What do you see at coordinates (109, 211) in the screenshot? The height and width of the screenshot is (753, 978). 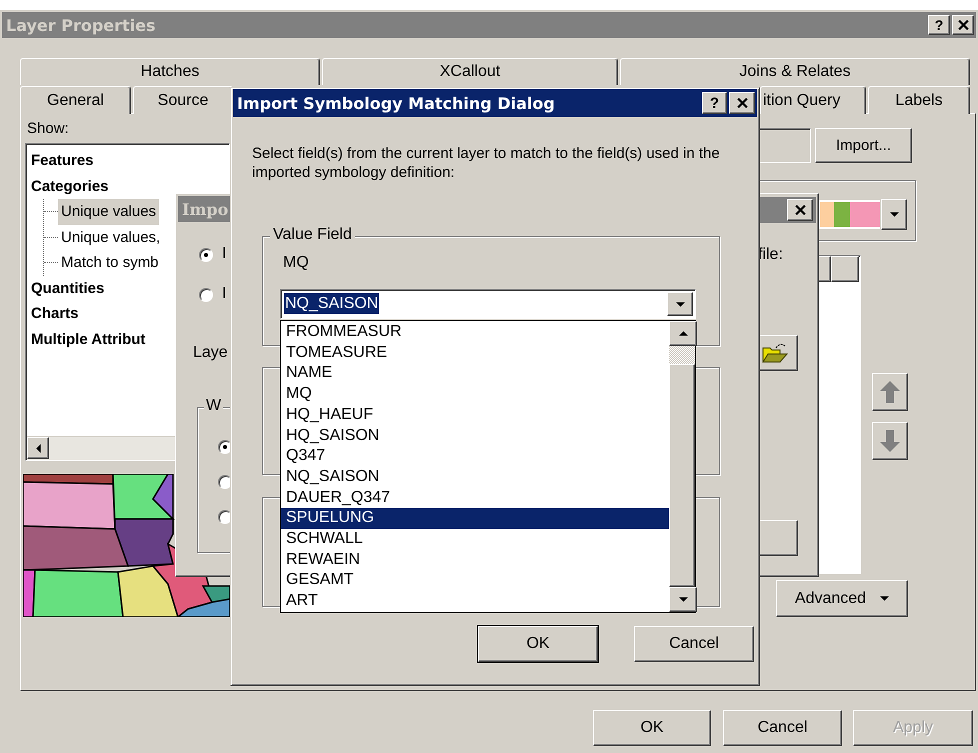 I see `tree-item: Unique values` at bounding box center [109, 211].